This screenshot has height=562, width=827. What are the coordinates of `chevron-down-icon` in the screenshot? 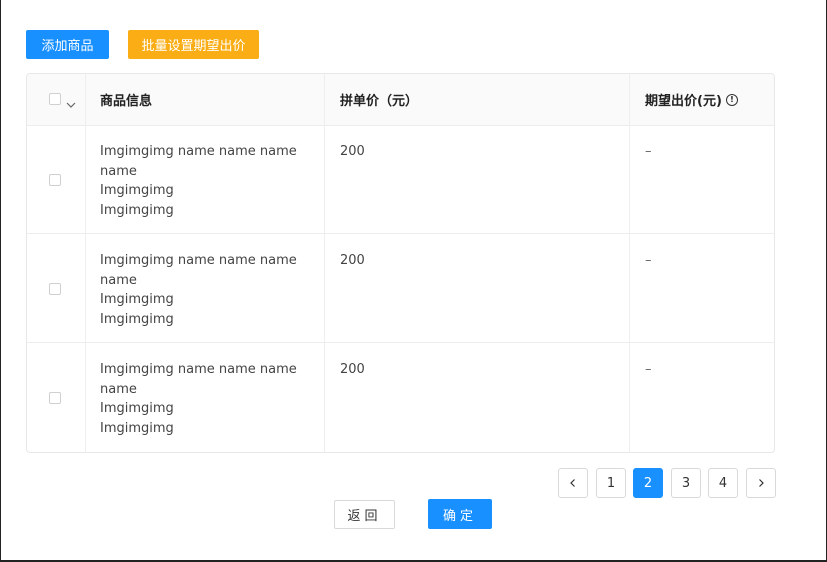 It's located at (71, 105).